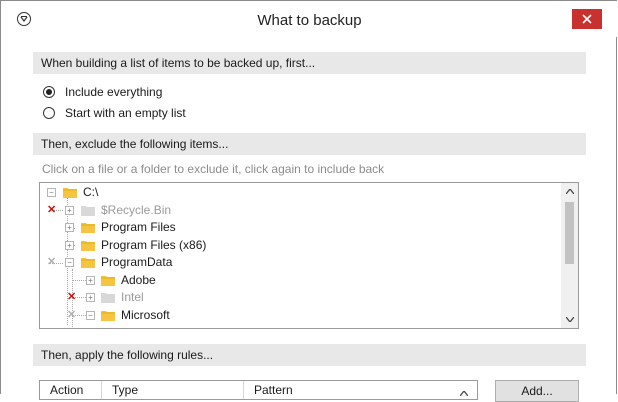 The image size is (618, 402). Describe the element at coordinates (125, 113) in the screenshot. I see `empty-list-label: Start with an empty list` at that location.